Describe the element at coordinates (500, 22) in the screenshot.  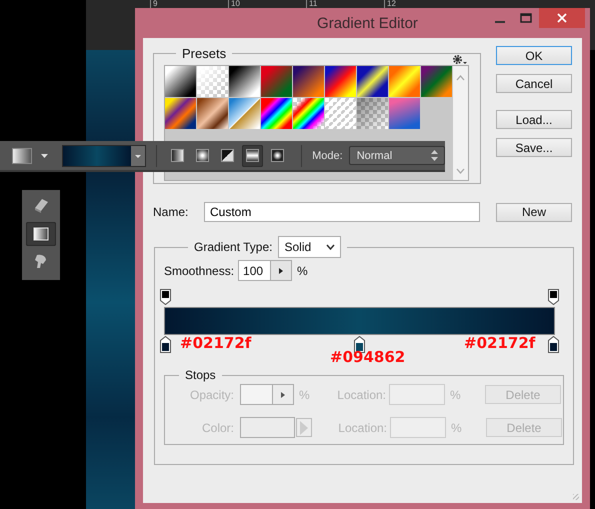
I see `minimize-icon` at that location.